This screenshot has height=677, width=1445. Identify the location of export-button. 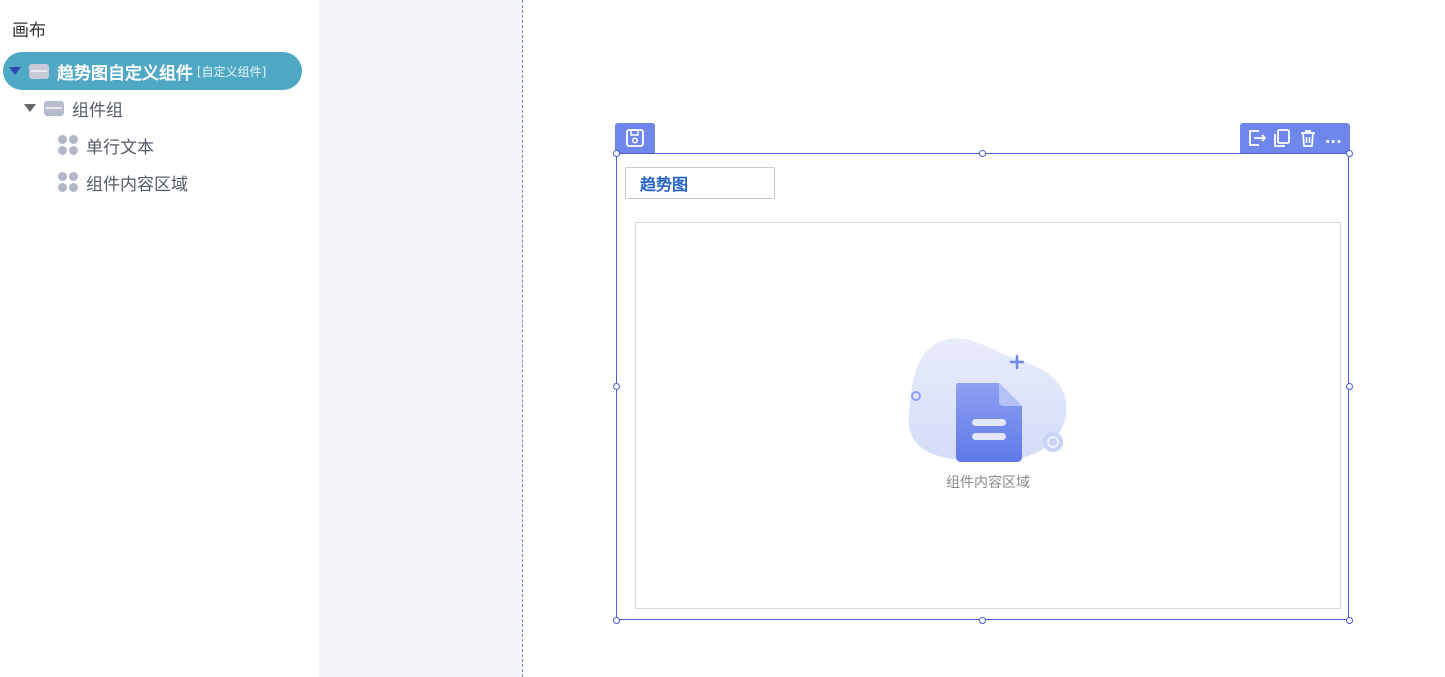
(1257, 138).